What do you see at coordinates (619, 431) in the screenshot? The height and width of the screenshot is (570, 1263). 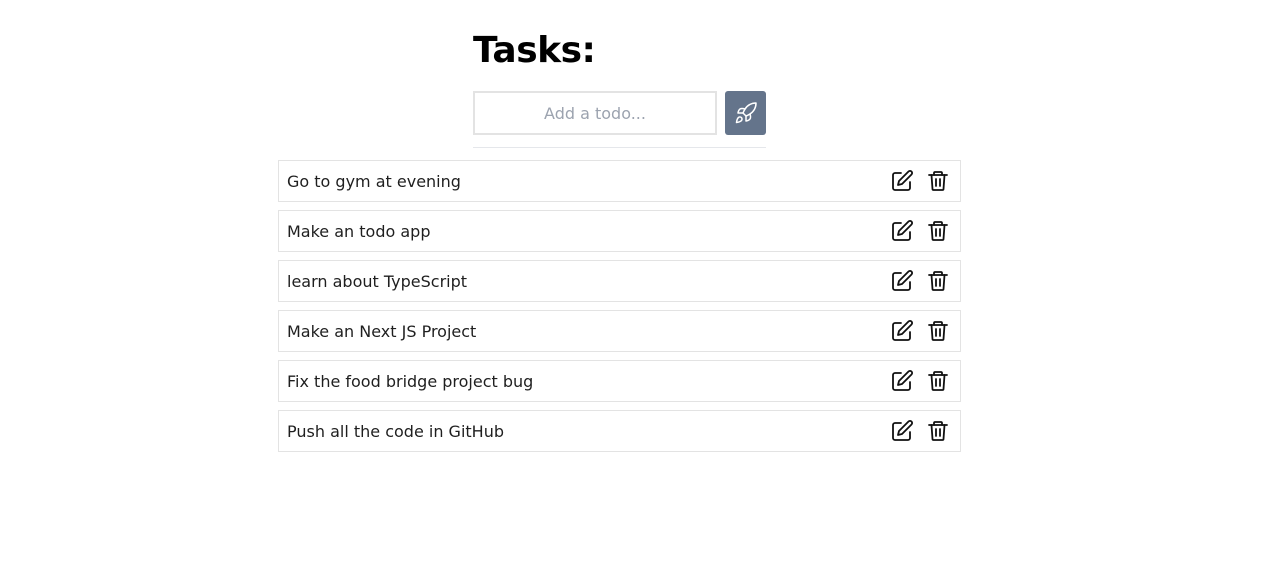 I see `todo-item: Push all the code in GitHub` at bounding box center [619, 431].